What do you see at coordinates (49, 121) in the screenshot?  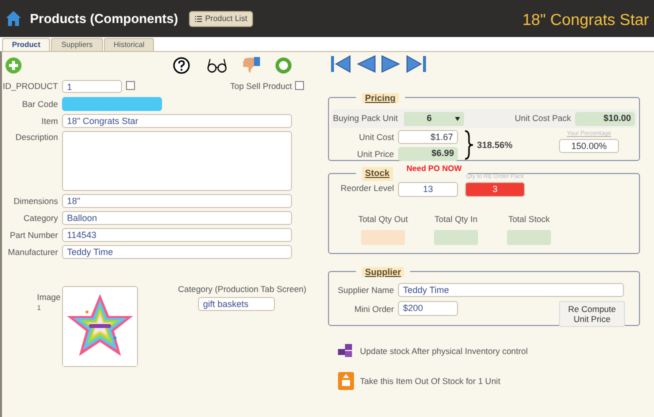 I see `field-label: Item` at bounding box center [49, 121].